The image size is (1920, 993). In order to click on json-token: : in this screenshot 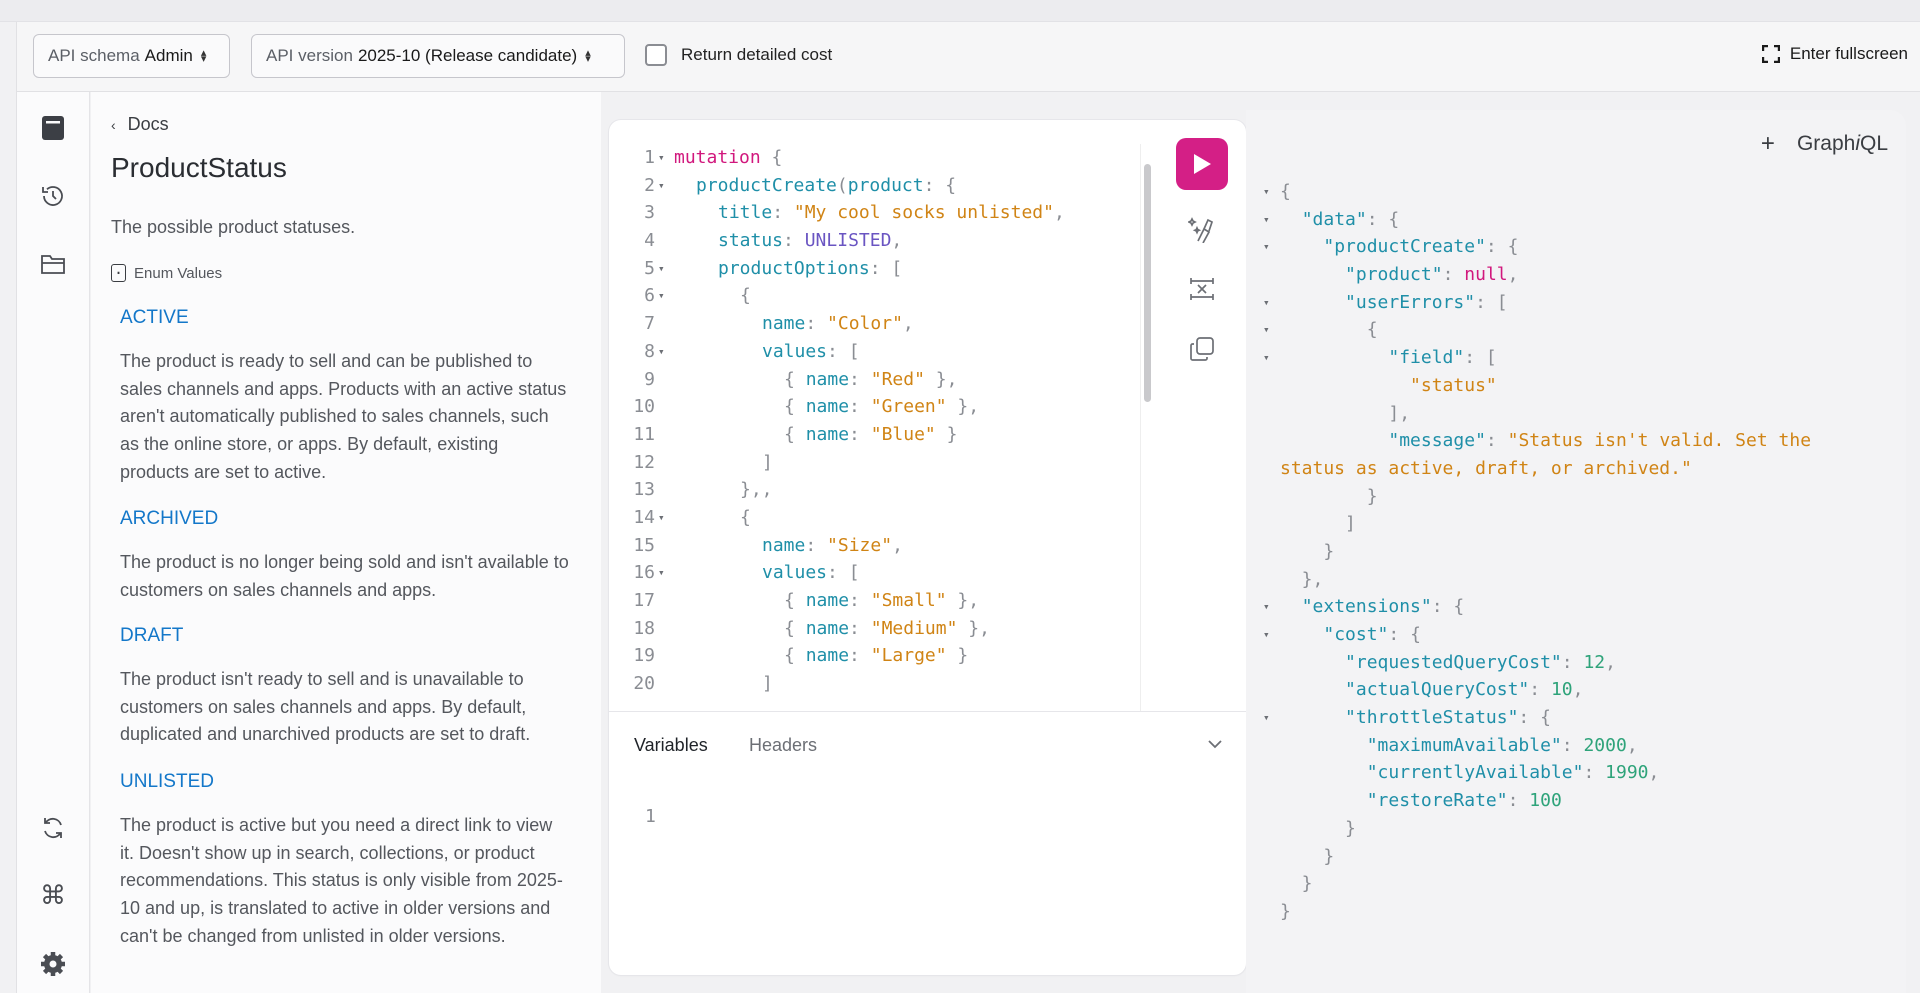, I will do `click(1496, 441)`.